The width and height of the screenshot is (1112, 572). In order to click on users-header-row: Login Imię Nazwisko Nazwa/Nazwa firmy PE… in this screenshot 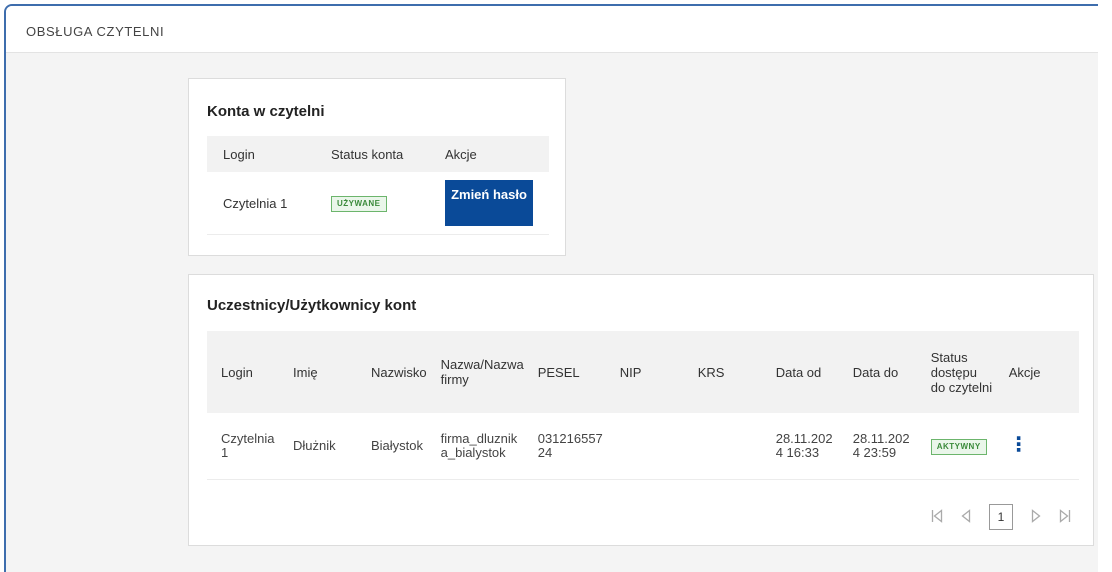, I will do `click(643, 372)`.